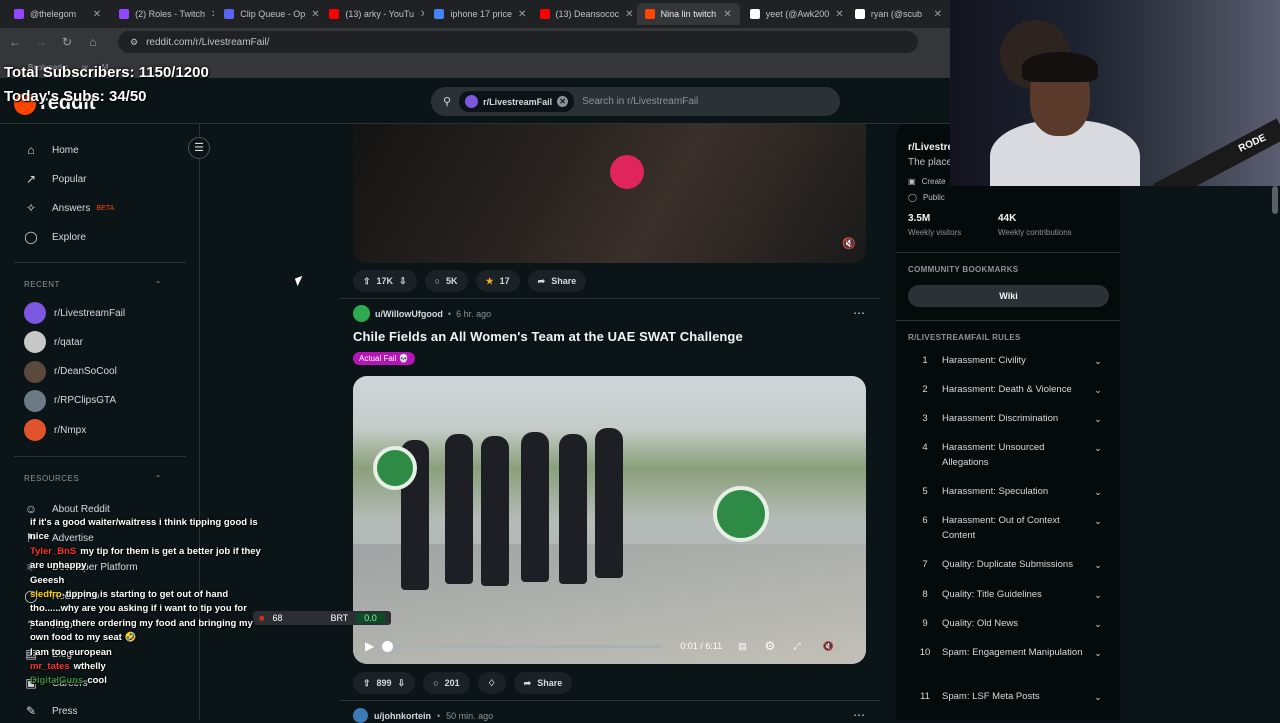  I want to click on more-options-icon: ⋯, so click(859, 313).